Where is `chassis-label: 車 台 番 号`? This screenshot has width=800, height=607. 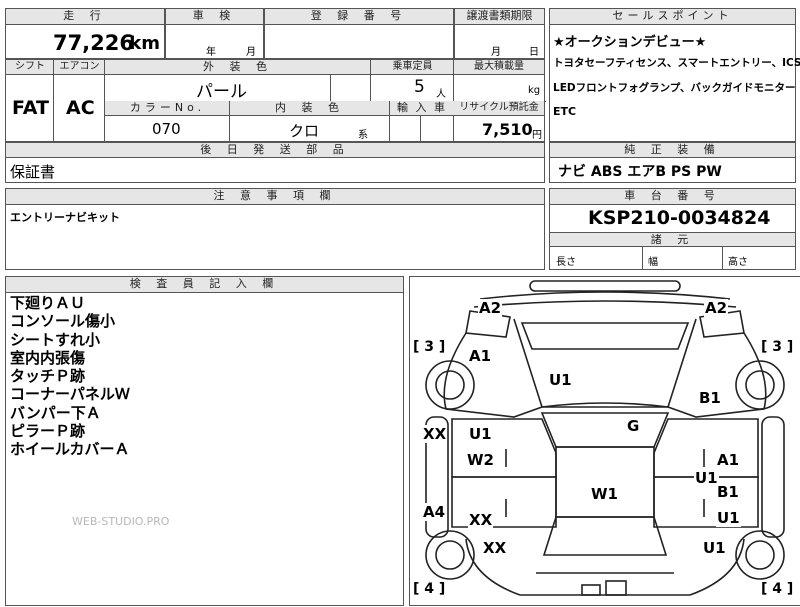 chassis-label: 車 台 番 号 is located at coordinates (672, 197).